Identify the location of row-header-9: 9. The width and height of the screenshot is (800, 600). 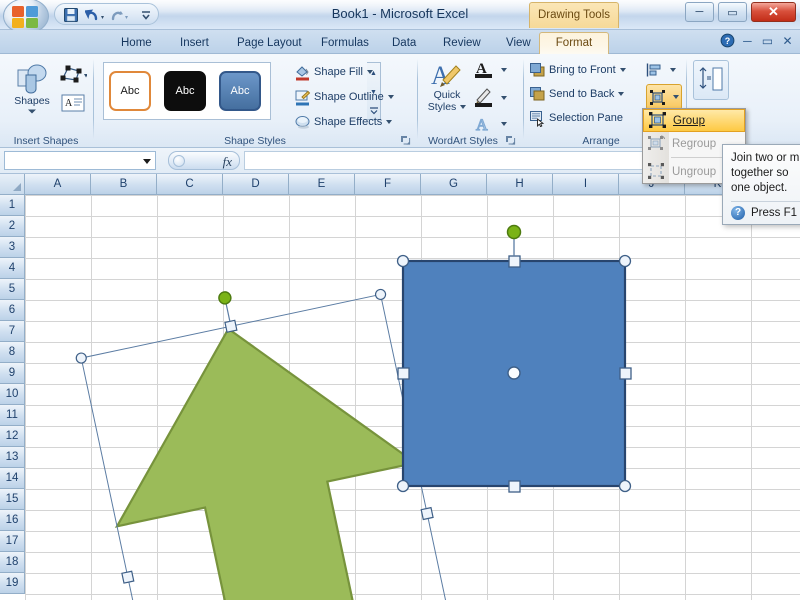
(12, 373).